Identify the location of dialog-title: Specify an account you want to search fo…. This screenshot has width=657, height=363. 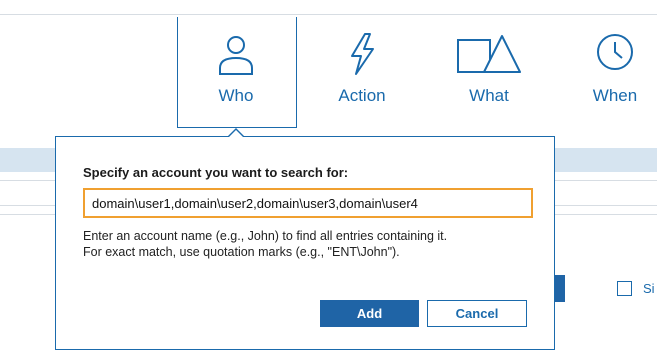
(216, 172).